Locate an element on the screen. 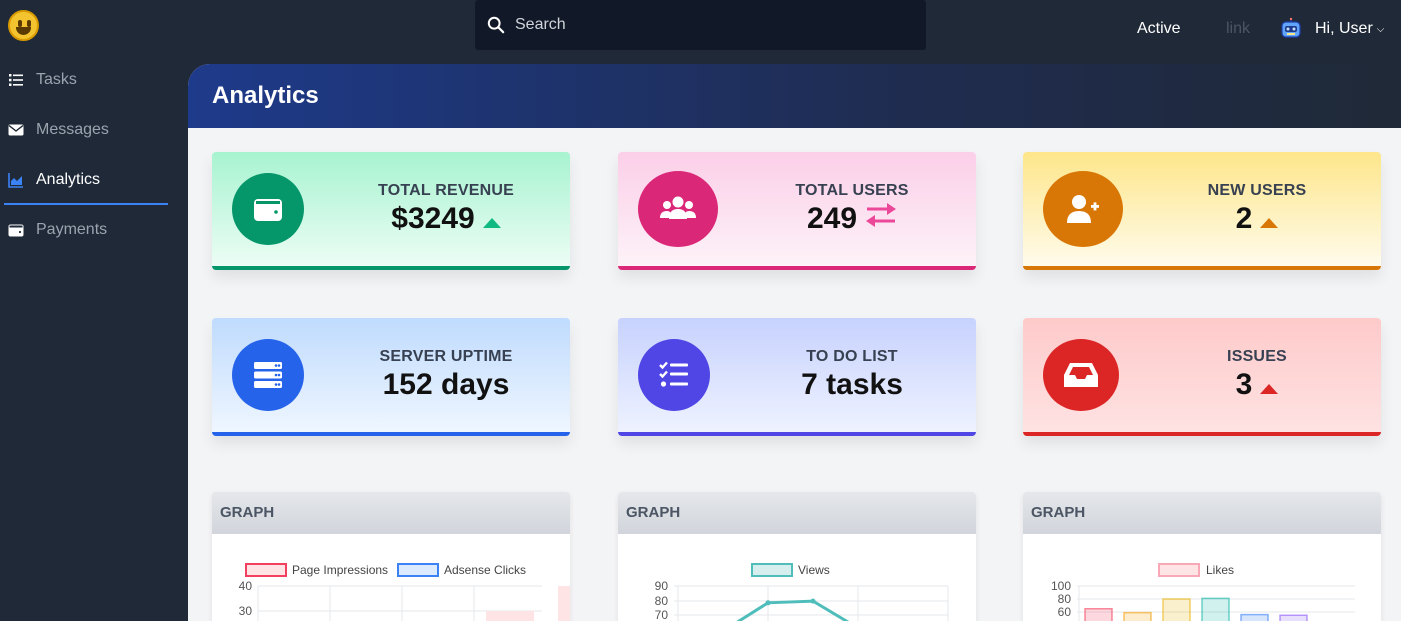 This screenshot has width=1401, height=621. search-bar is located at coordinates (700, 25).